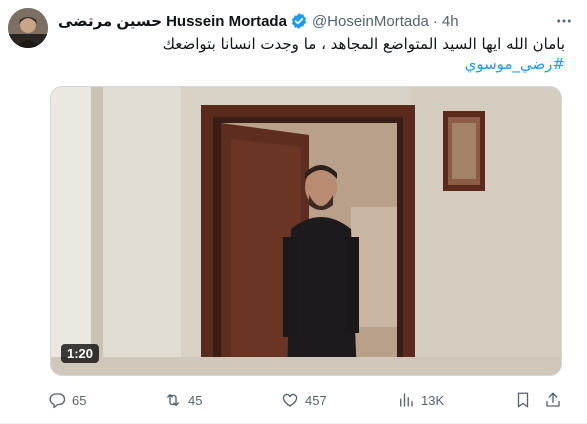  What do you see at coordinates (57, 401) in the screenshot?
I see `reply-icon` at bounding box center [57, 401].